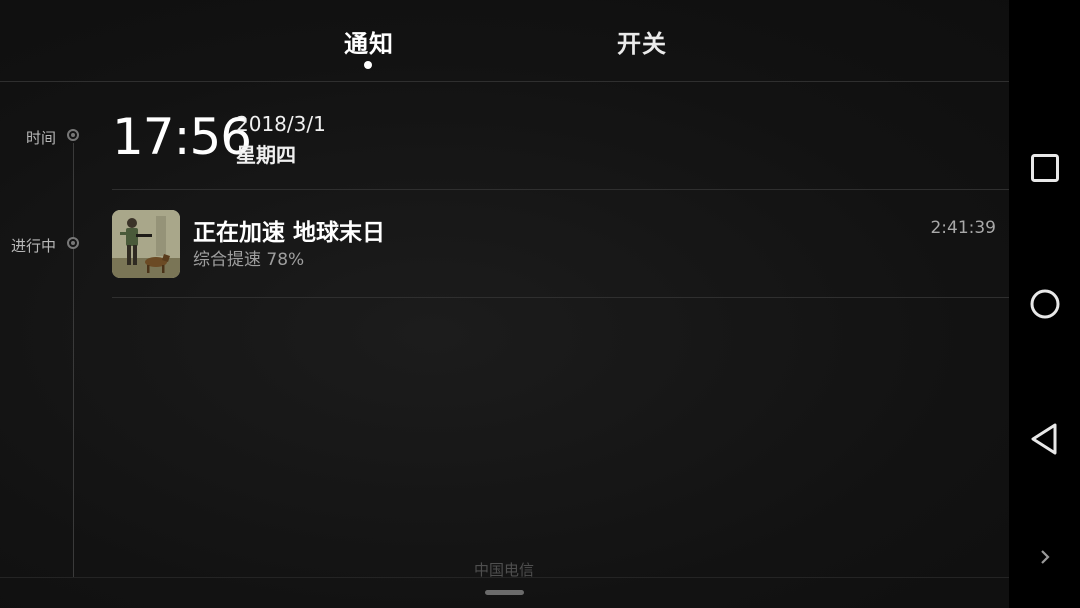 This screenshot has height=608, width=1080. Describe the element at coordinates (504, 570) in the screenshot. I see `carrier-label: 中国电信` at that location.